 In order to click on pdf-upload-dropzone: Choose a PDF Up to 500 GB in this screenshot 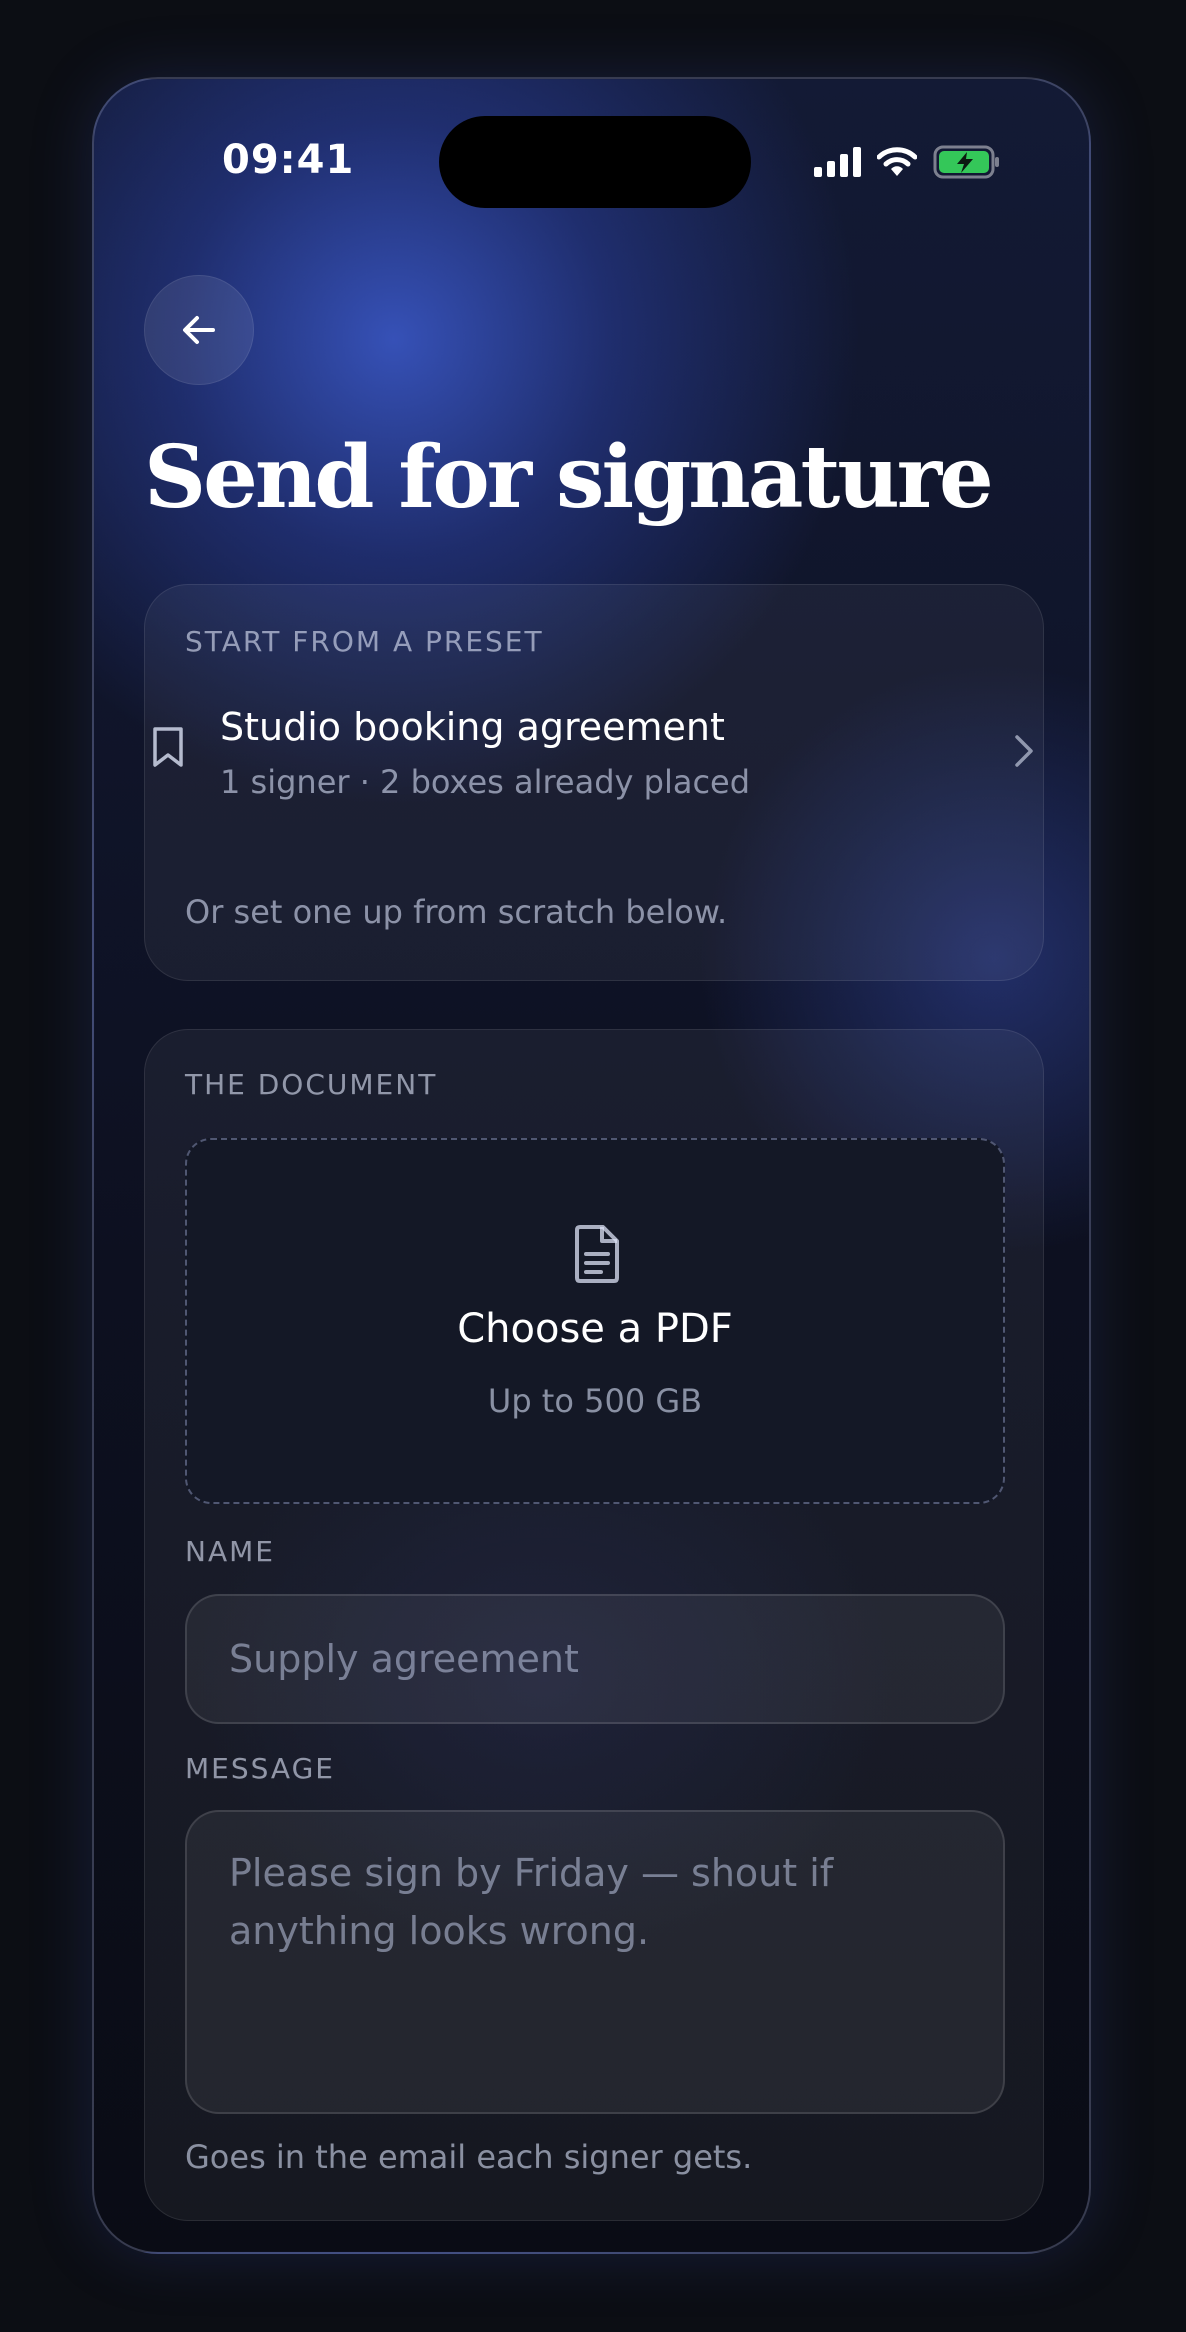, I will do `click(595, 1321)`.